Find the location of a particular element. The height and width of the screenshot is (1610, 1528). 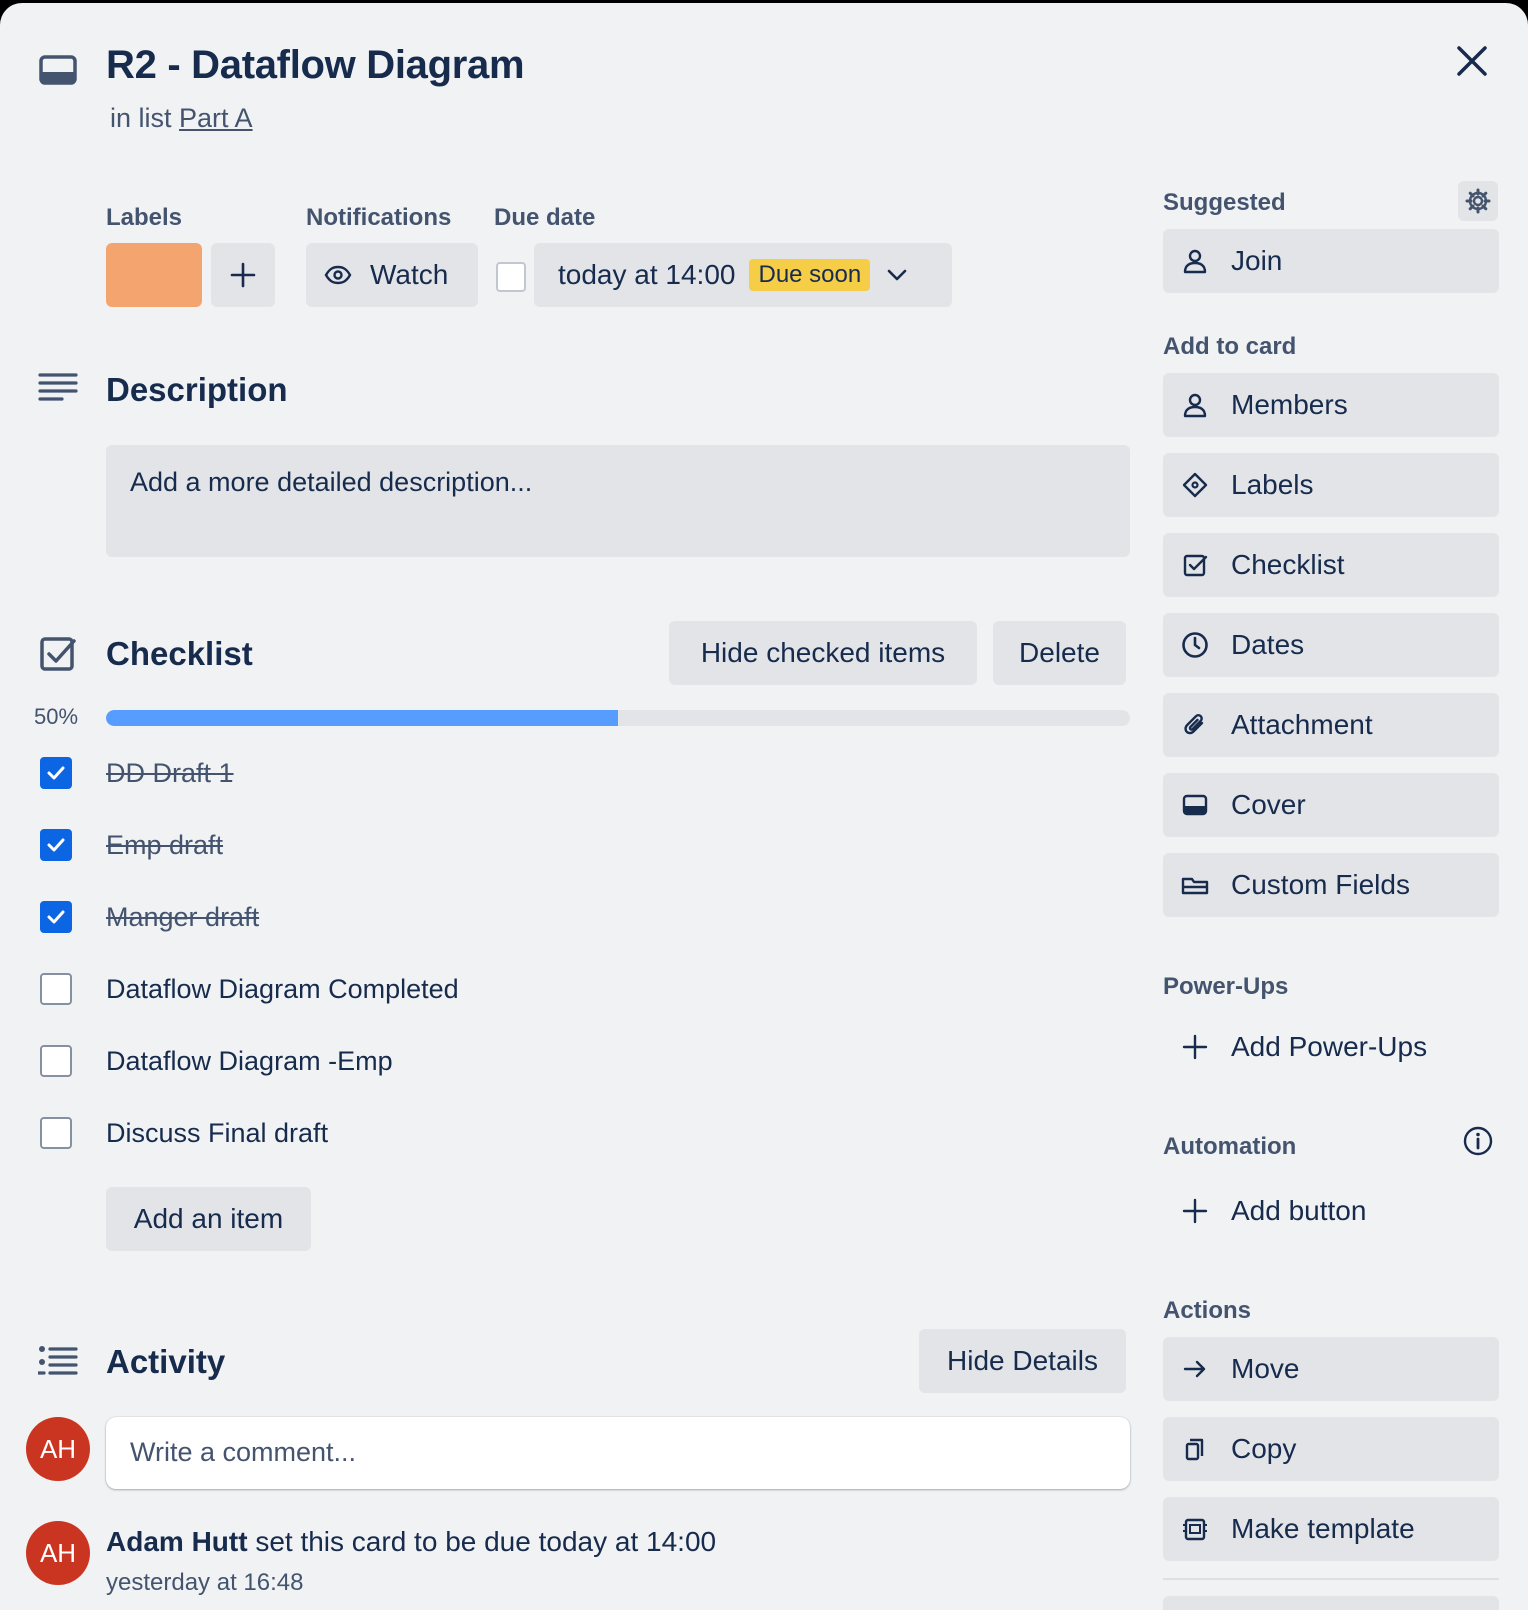

checklist-item-text: Manger draft is located at coordinates (182, 917).